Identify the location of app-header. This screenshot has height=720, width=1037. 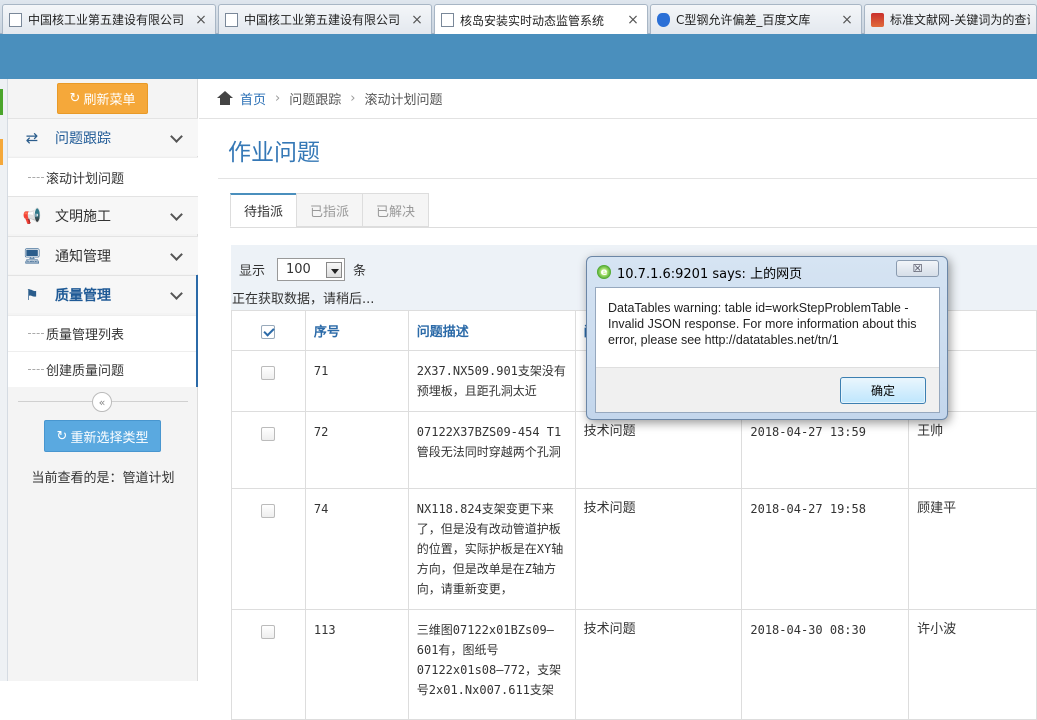
(518, 56).